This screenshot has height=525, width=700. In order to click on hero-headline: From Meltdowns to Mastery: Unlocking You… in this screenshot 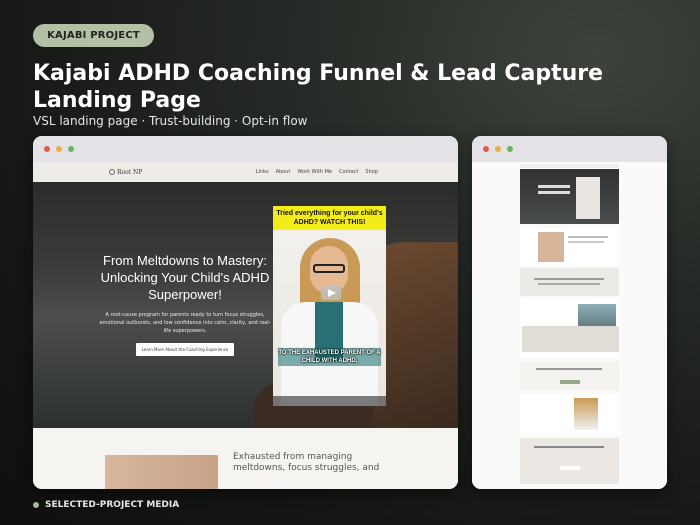, I will do `click(185, 277)`.